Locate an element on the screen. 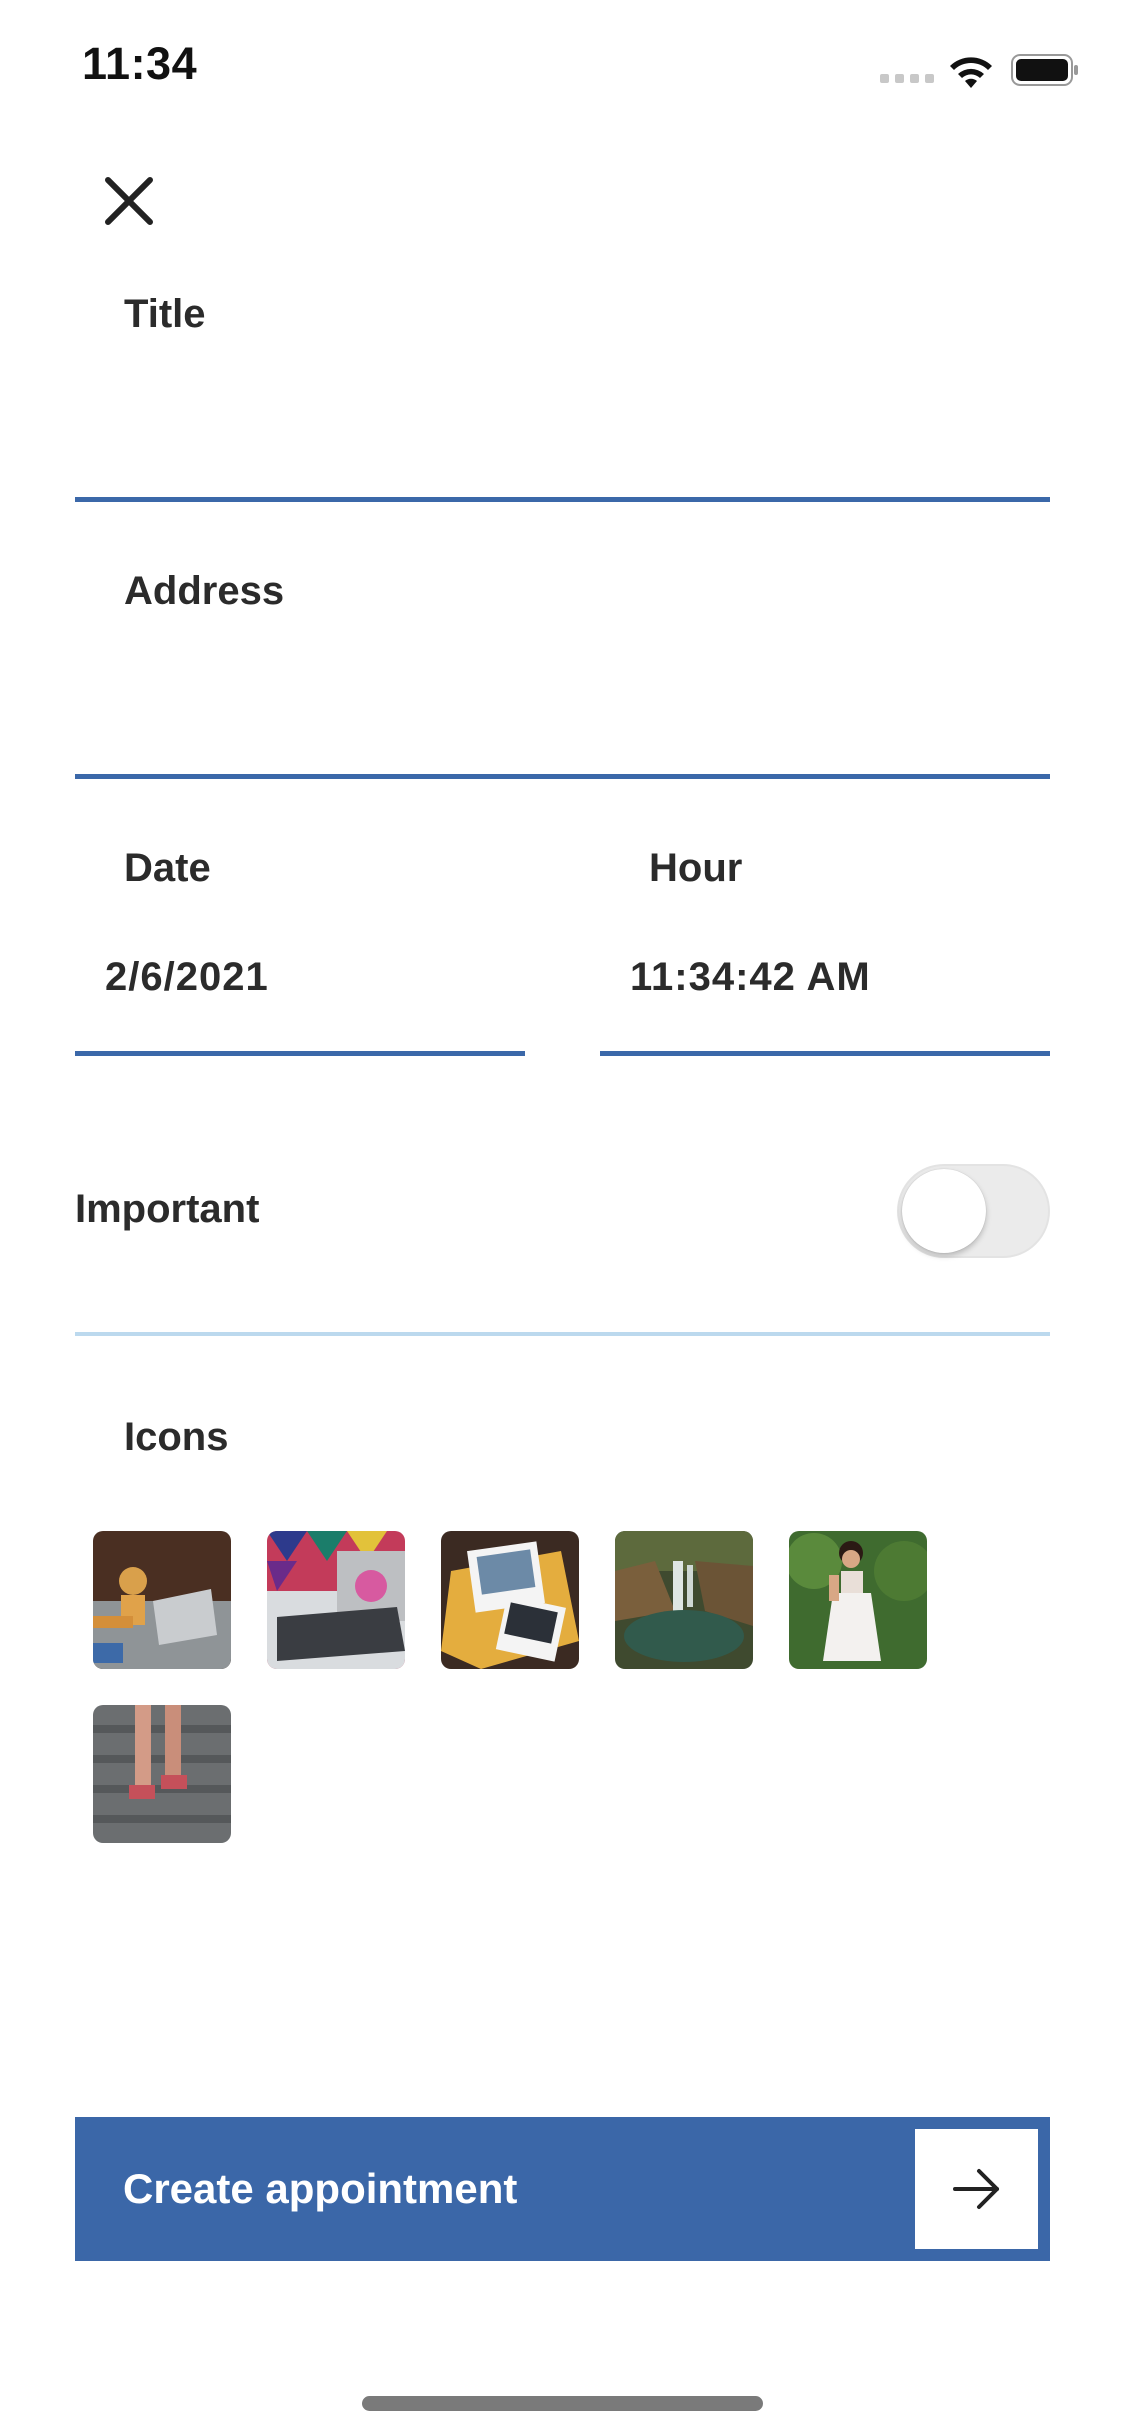 This screenshot has width=1125, height=2436. waterfall-thumbnail is located at coordinates (684, 1600).